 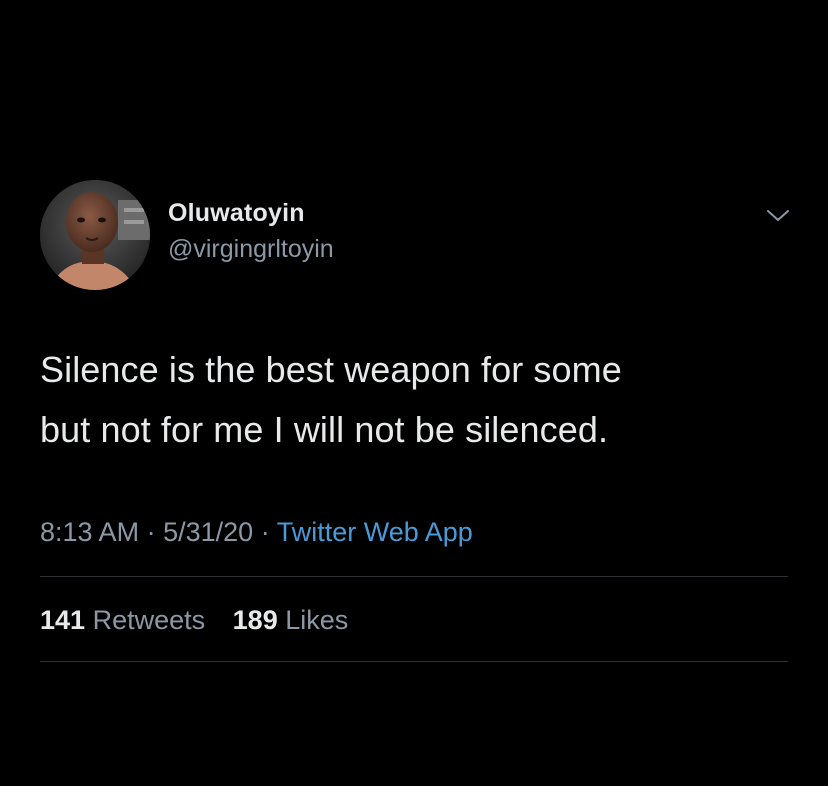 What do you see at coordinates (251, 213) in the screenshot?
I see `display-name: Oluwatoyin` at bounding box center [251, 213].